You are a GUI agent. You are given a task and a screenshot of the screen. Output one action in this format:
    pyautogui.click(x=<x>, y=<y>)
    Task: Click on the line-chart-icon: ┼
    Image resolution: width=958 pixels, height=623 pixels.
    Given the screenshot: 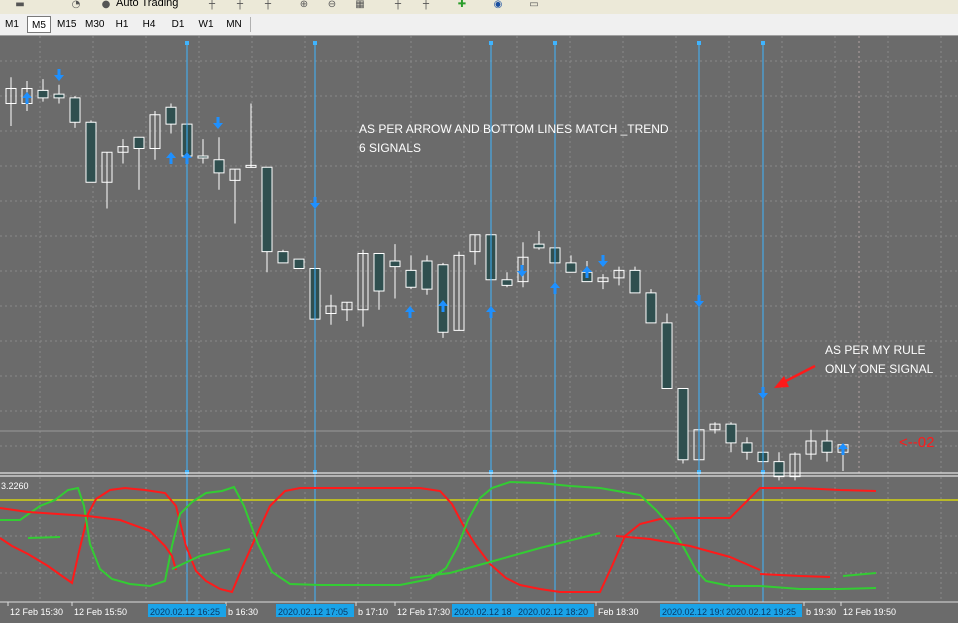 What is the action you would take?
    pyautogui.click(x=268, y=5)
    